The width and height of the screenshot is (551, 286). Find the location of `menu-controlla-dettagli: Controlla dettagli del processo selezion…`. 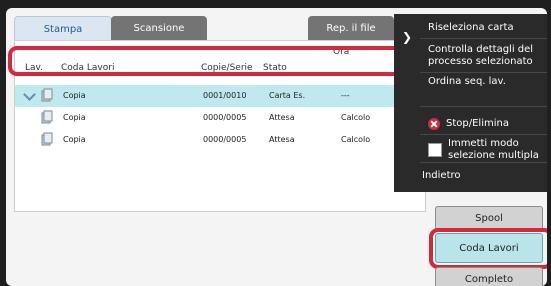

menu-controlla-dettagli: Controlla dettagli del processo selezion… is located at coordinates (487, 56).